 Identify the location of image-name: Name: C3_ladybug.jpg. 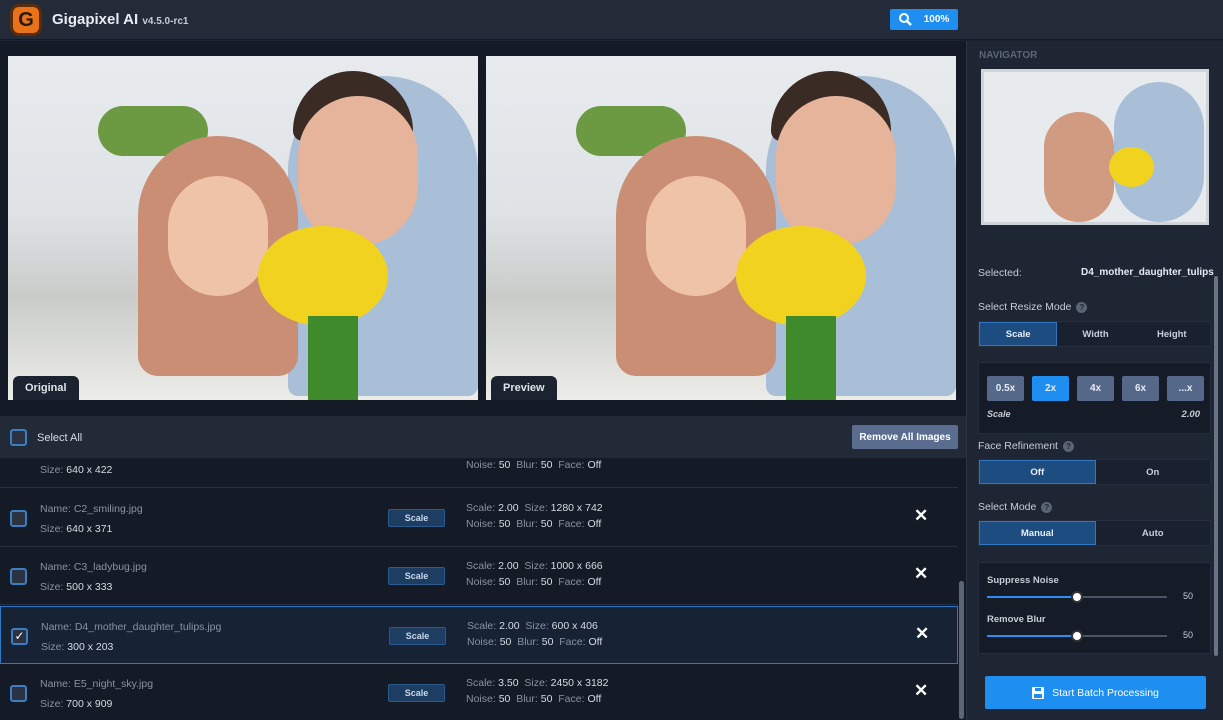
(93, 567).